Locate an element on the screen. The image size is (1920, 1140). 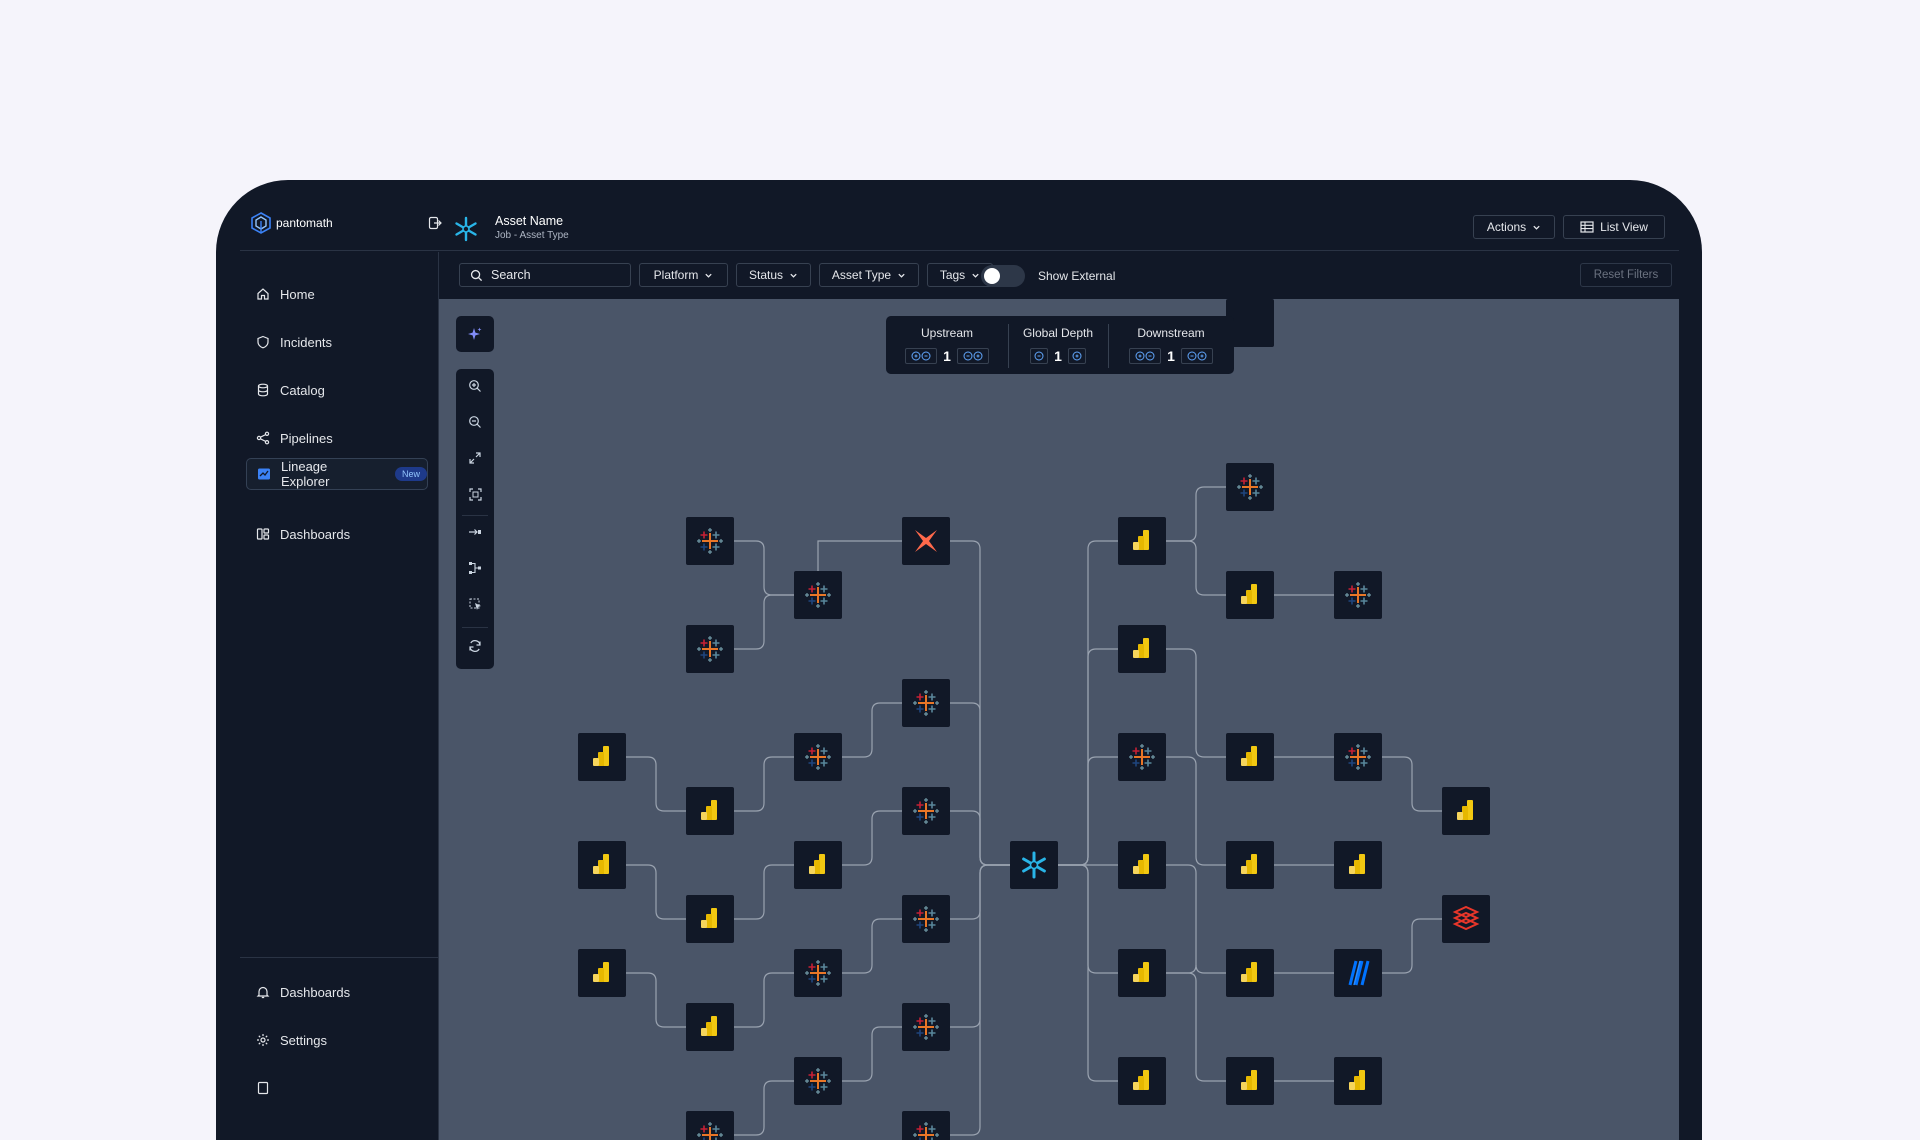
sidebar-item-settings: Settings is located at coordinates (337, 1040).